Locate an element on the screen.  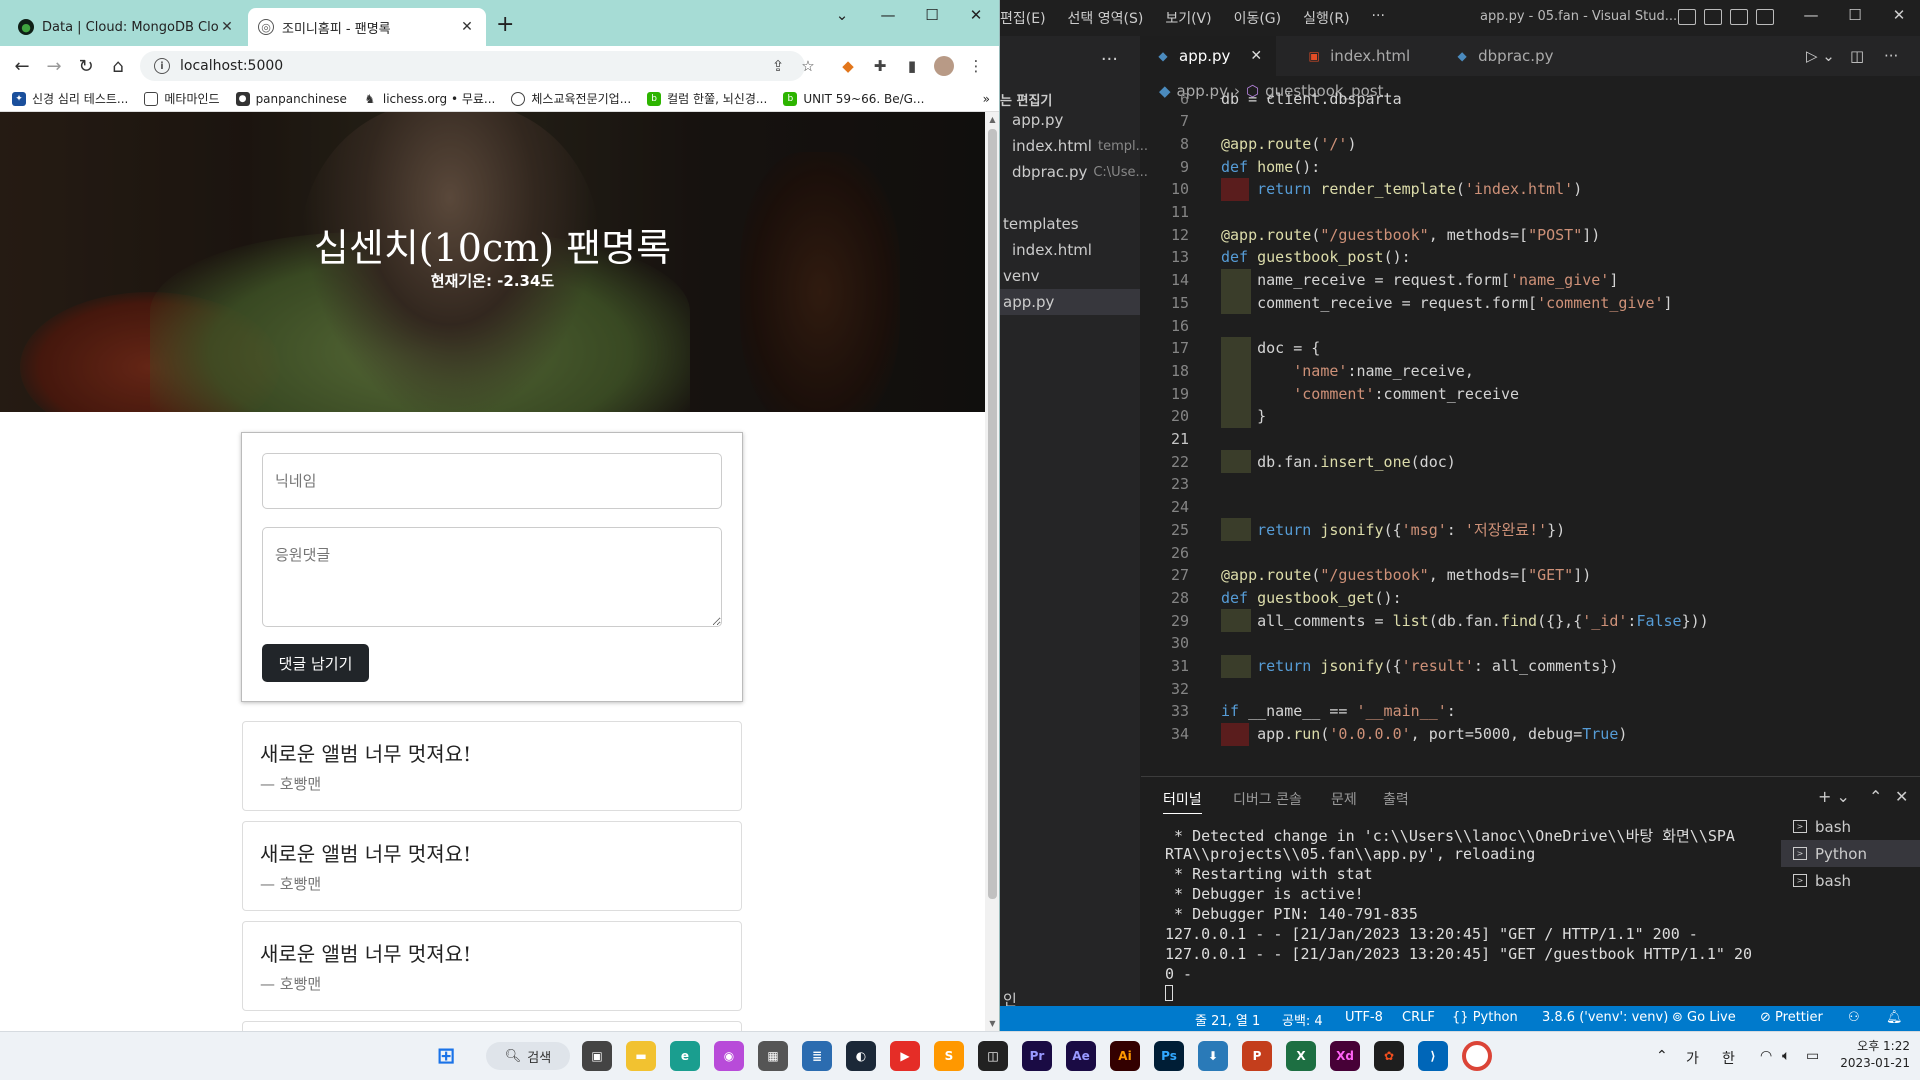
status-eol: CRLF is located at coordinates (1418, 1017).